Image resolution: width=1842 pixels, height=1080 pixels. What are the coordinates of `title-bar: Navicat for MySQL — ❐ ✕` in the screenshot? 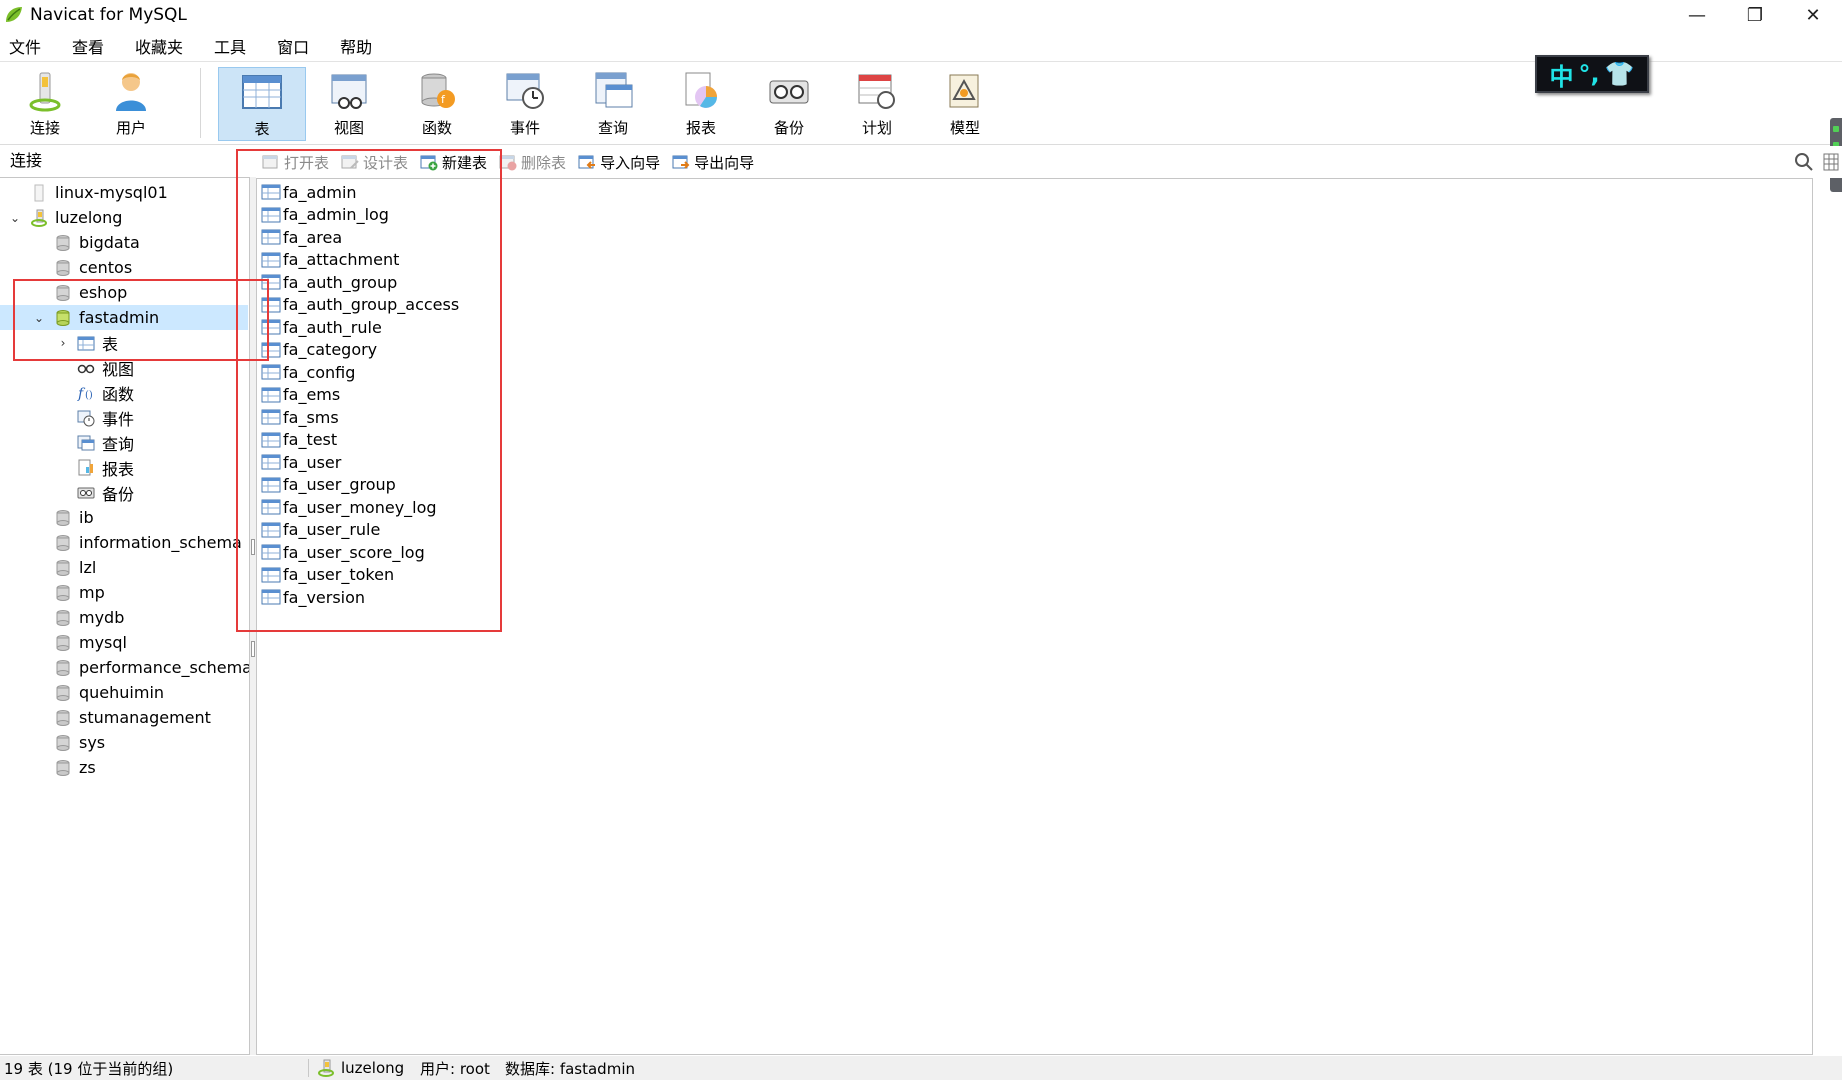 It's located at (921, 15).